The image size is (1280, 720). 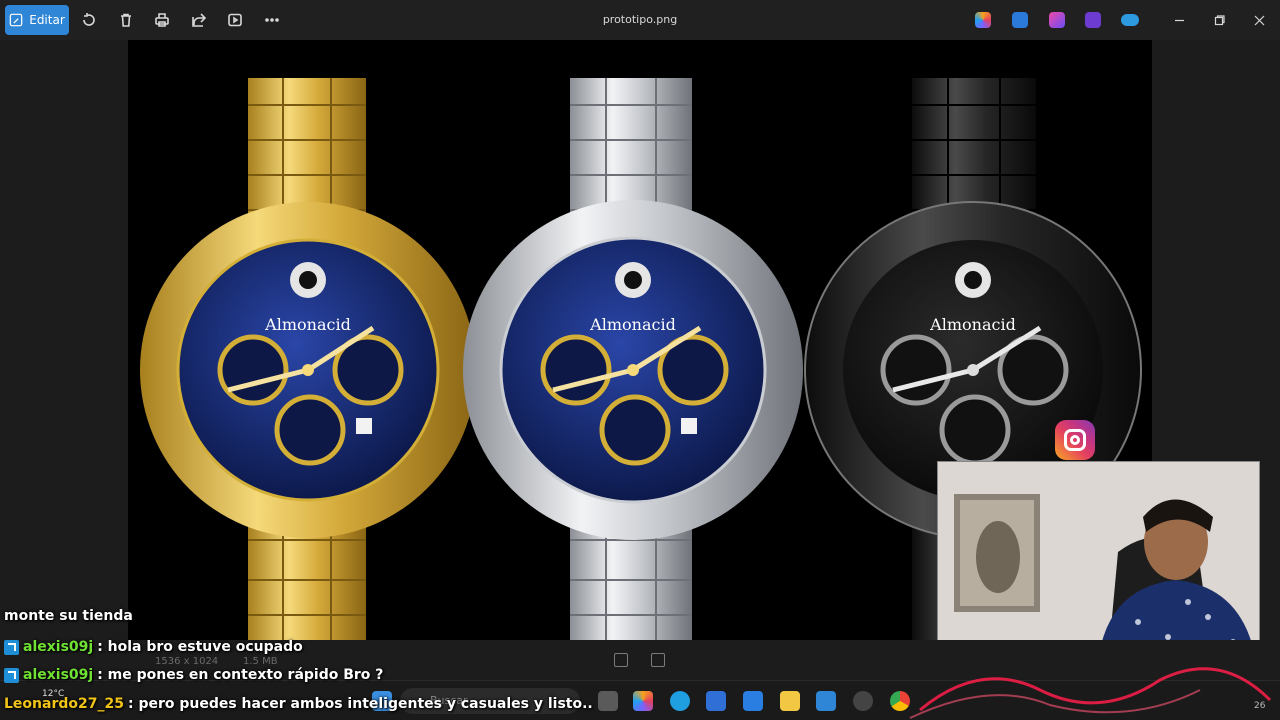 I want to click on file-size: 1.5 MB, so click(x=260, y=661).